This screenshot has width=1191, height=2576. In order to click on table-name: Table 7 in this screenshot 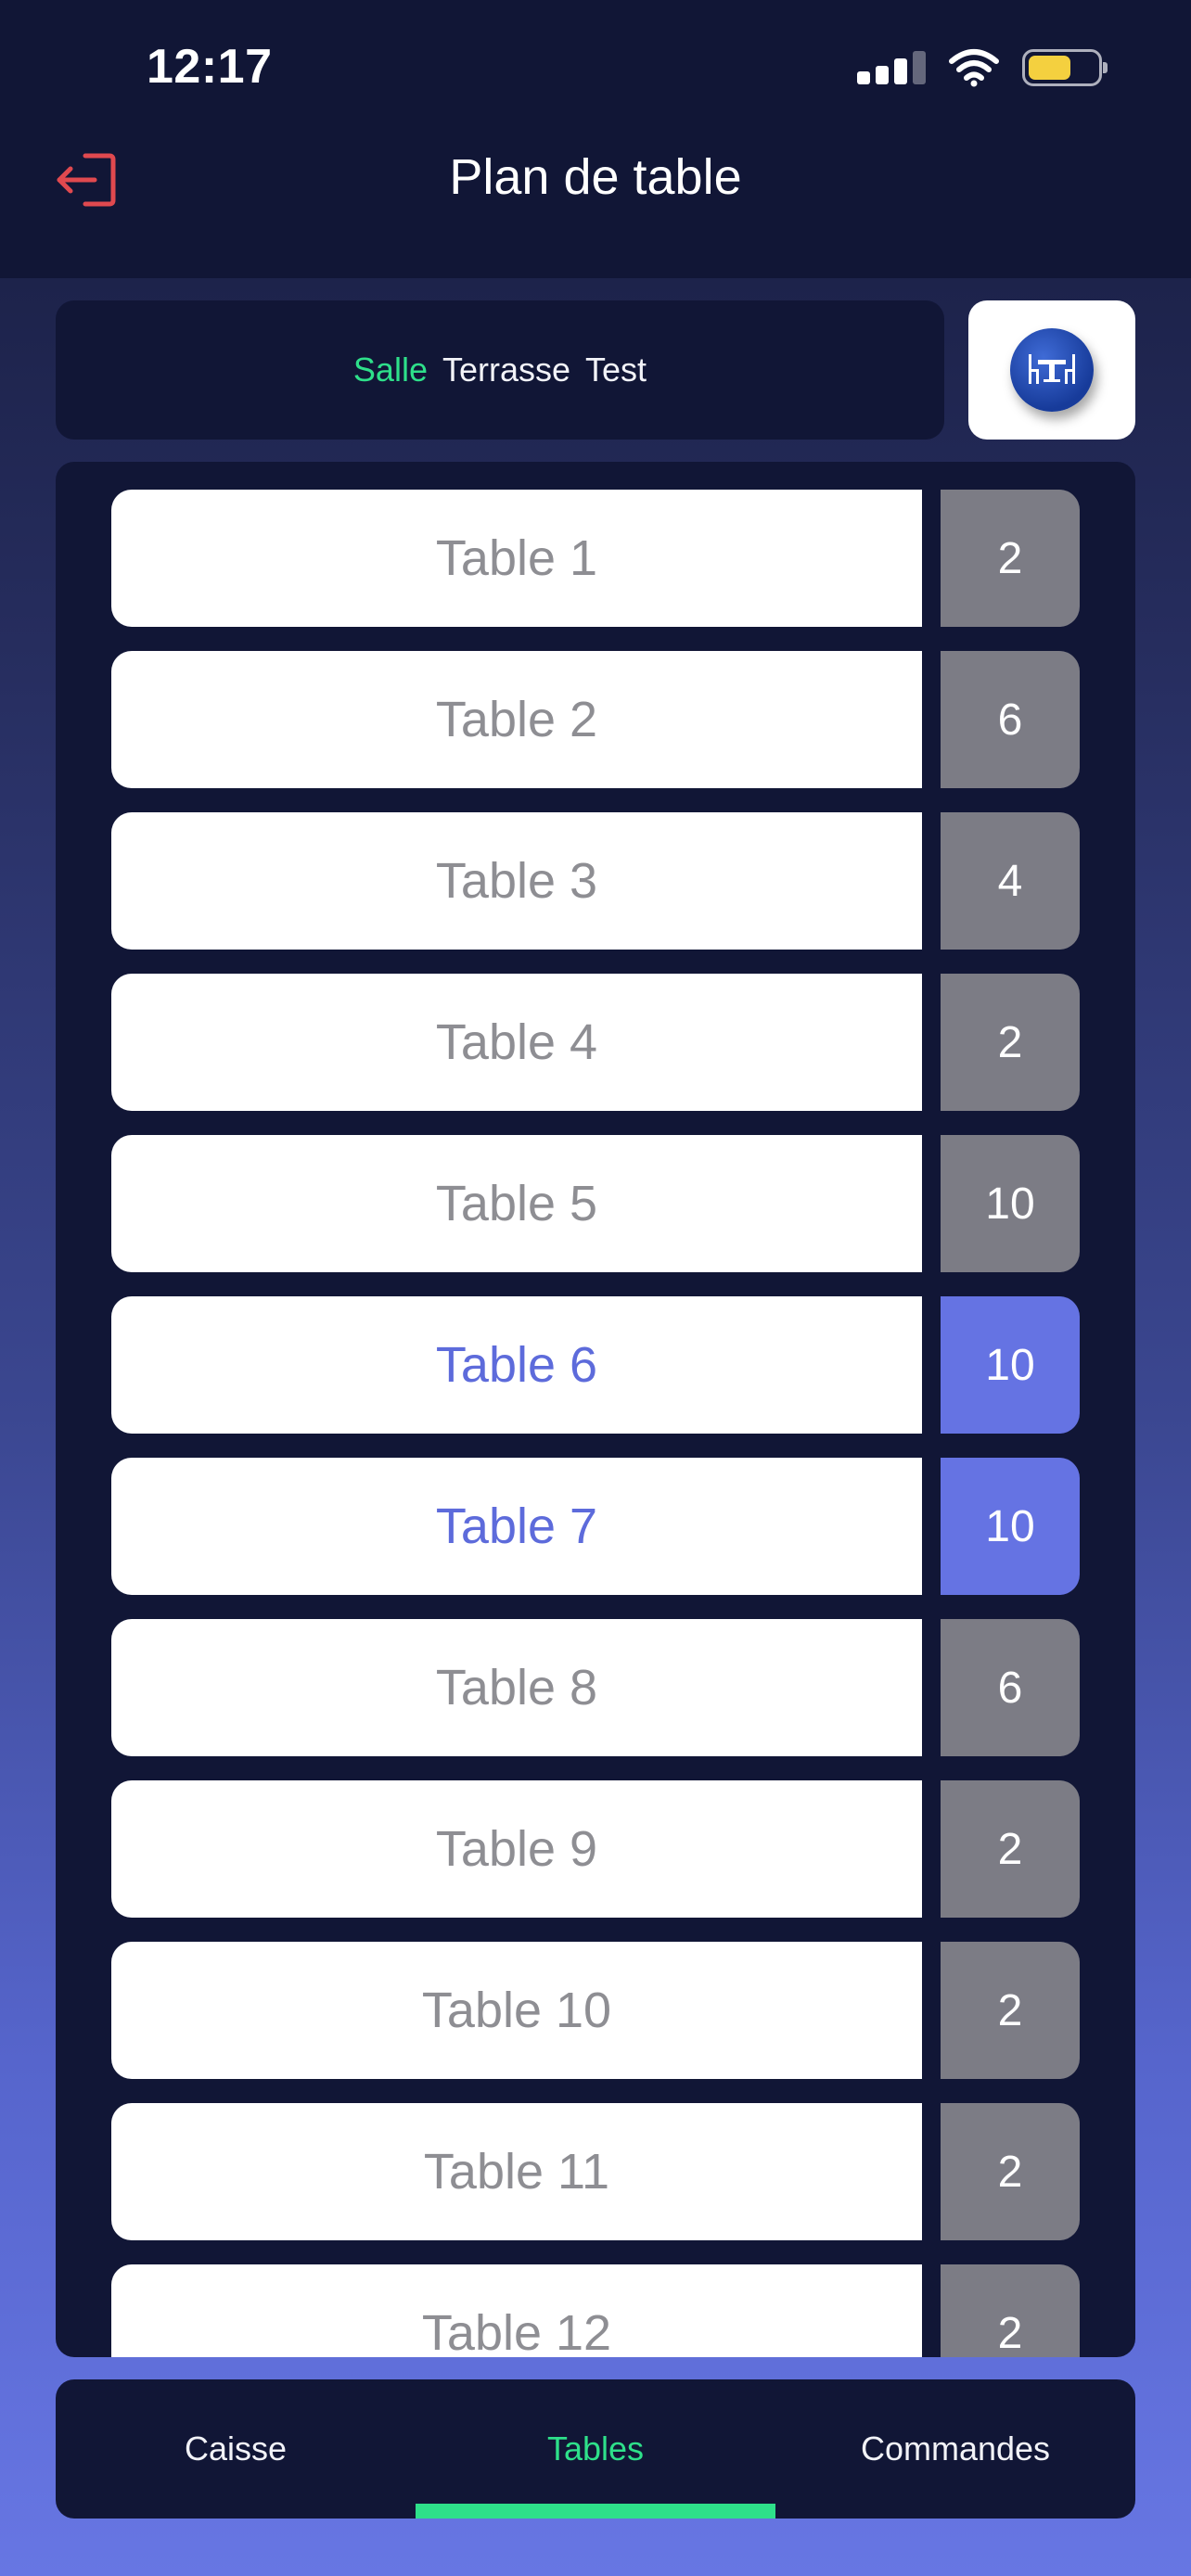, I will do `click(516, 1526)`.